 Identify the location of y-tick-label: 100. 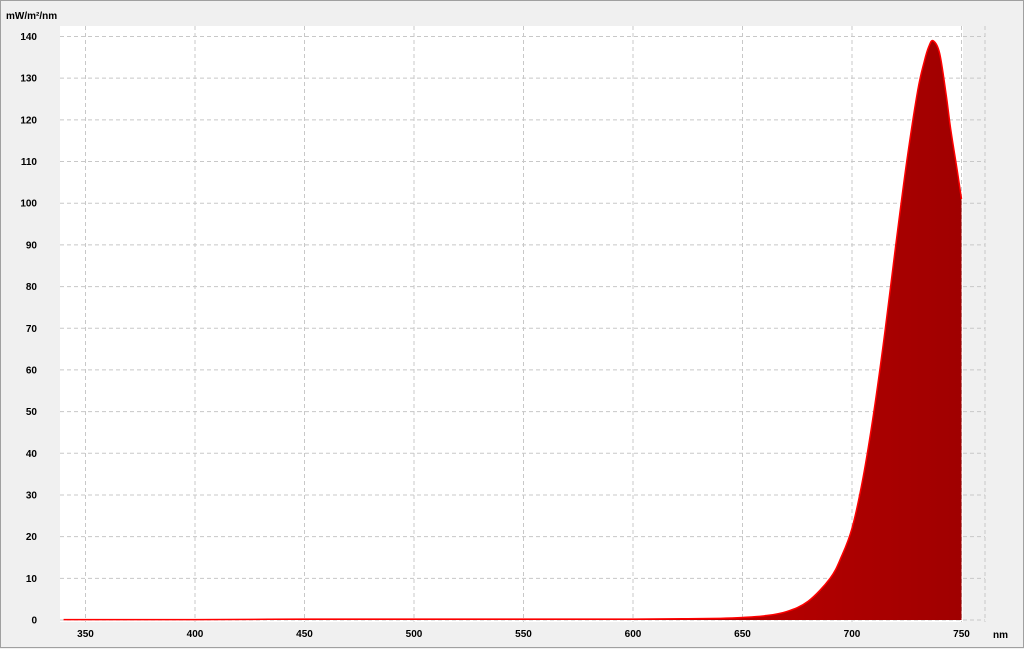
(28, 204).